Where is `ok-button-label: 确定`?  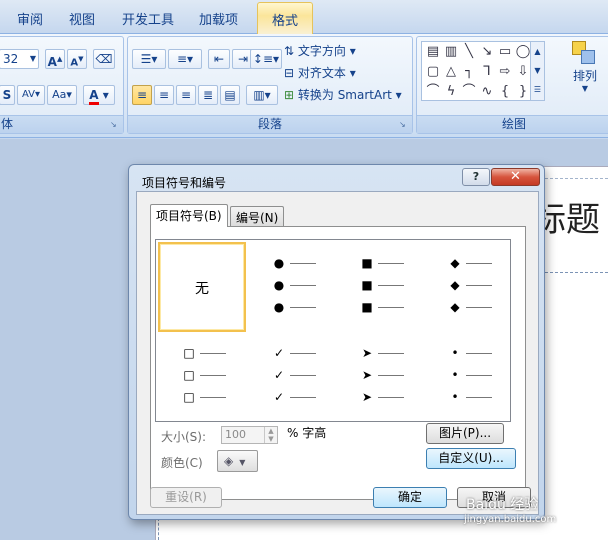 ok-button-label: 确定 is located at coordinates (409, 497).